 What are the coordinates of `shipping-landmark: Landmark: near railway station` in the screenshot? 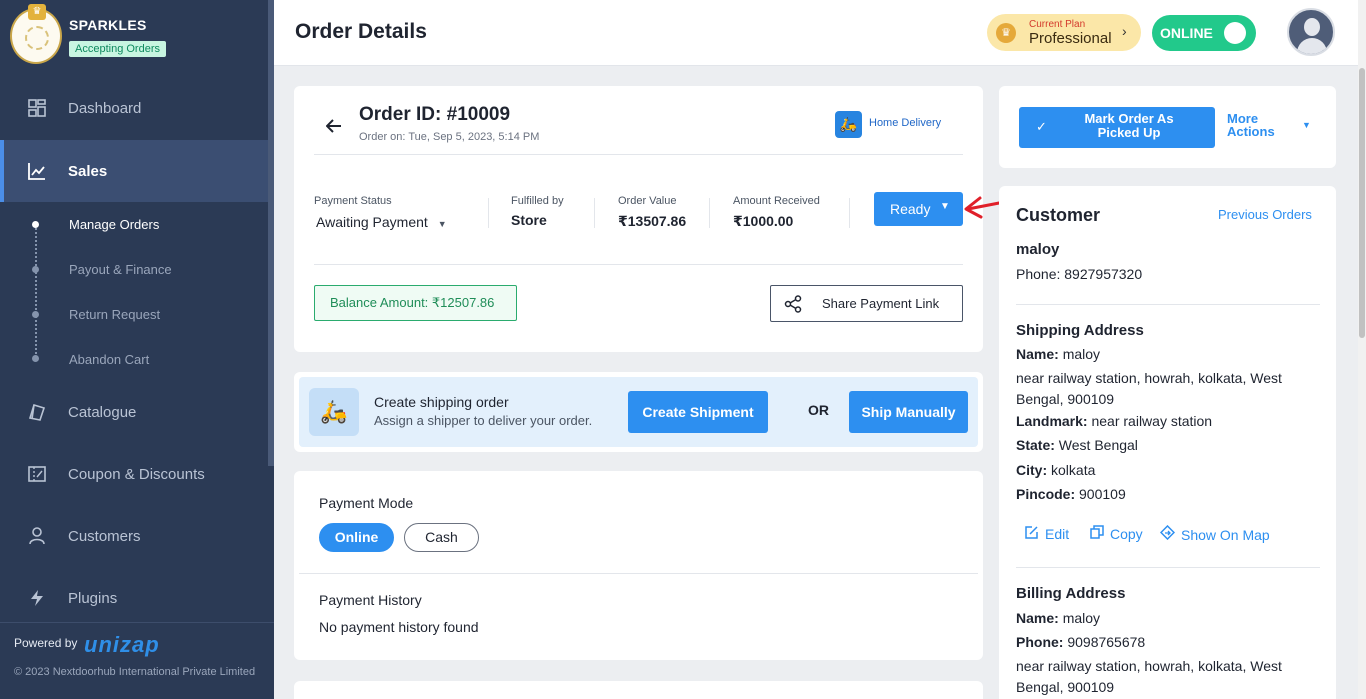 It's located at (1114, 421).